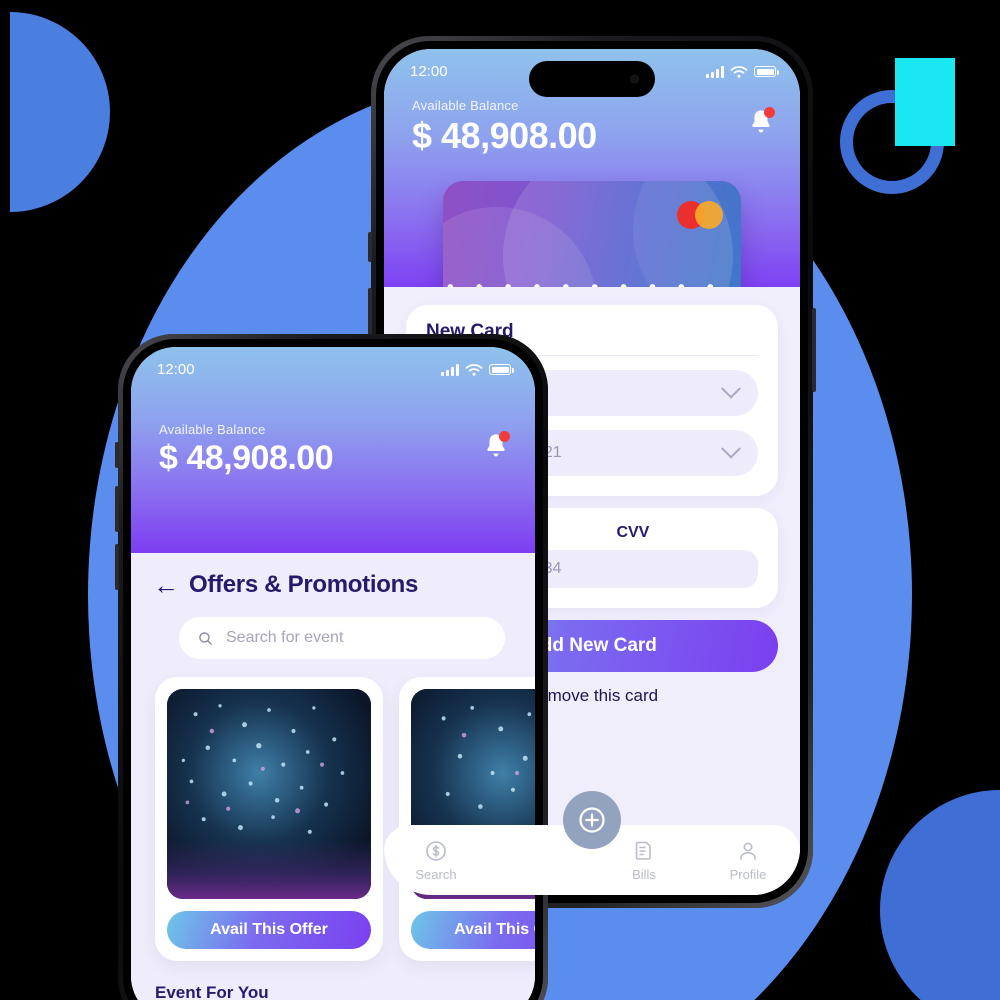  I want to click on offer-card-list: Avail This Offer Avail This, so click(333, 810).